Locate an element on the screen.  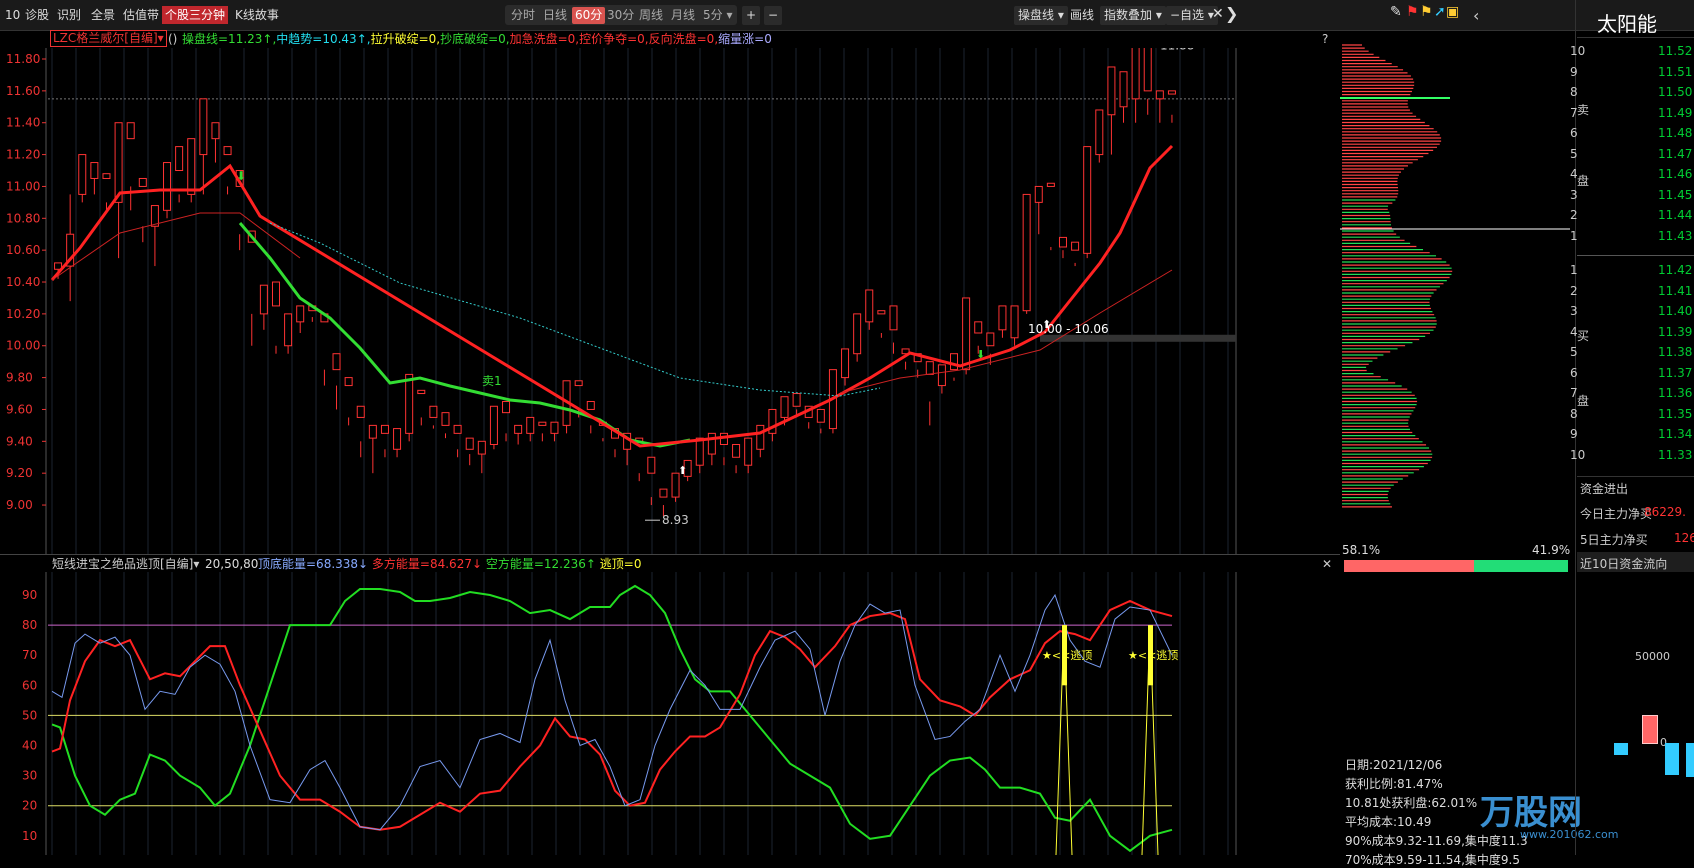
close-indicator-icon: ✕ is located at coordinates (1327, 564).